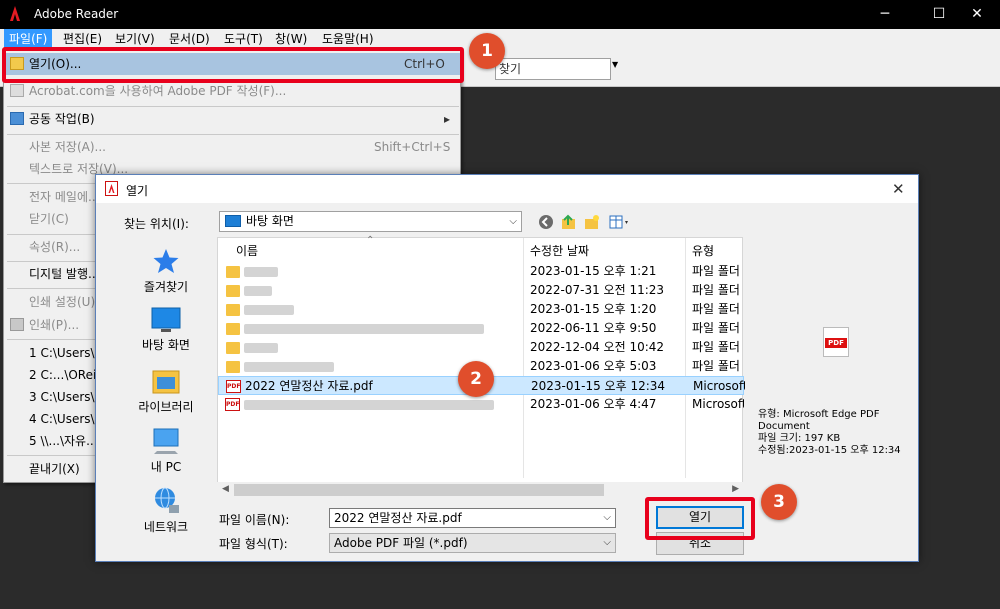  What do you see at coordinates (15, 13) in the screenshot?
I see `adobe-reader-icon` at bounding box center [15, 13].